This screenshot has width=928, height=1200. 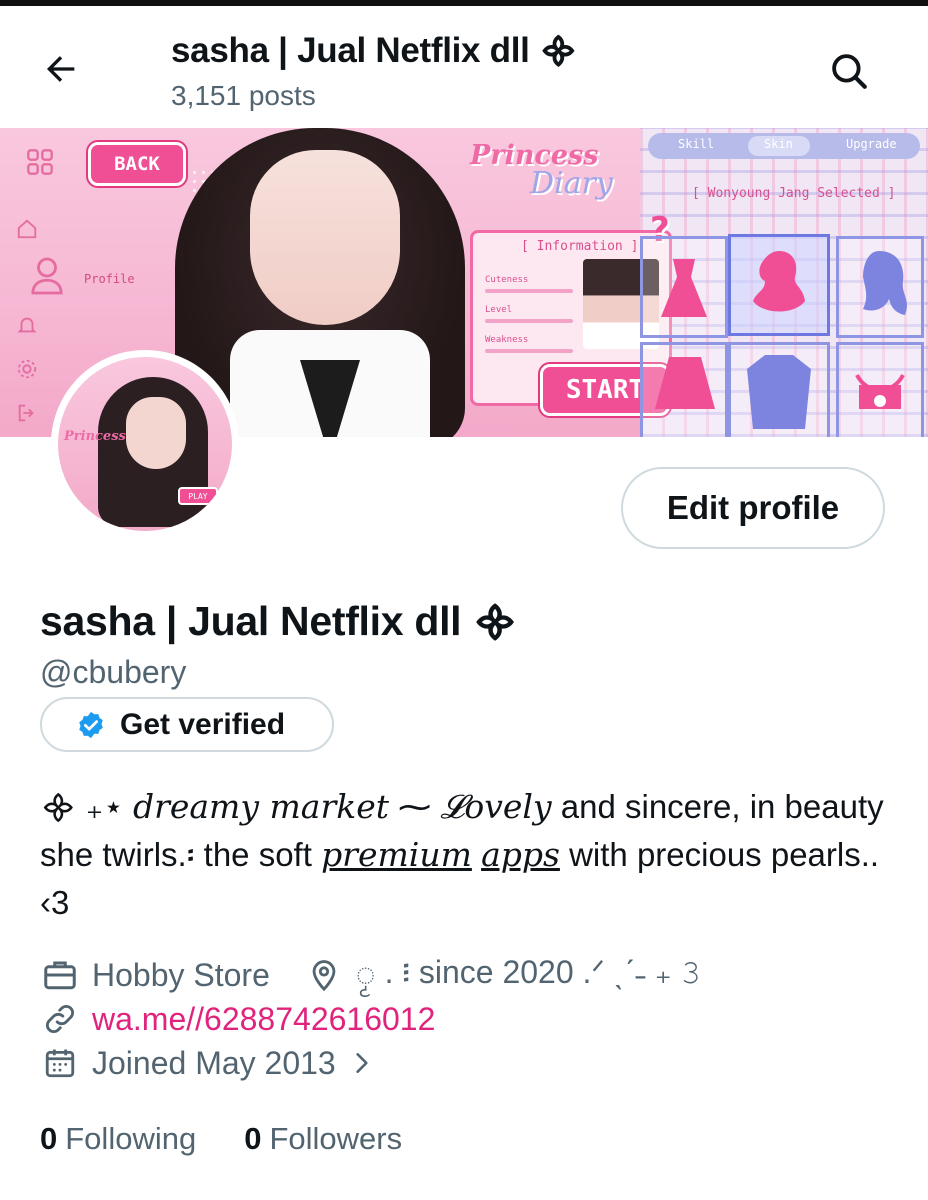 I want to click on shirt-icon, so click(x=779, y=392).